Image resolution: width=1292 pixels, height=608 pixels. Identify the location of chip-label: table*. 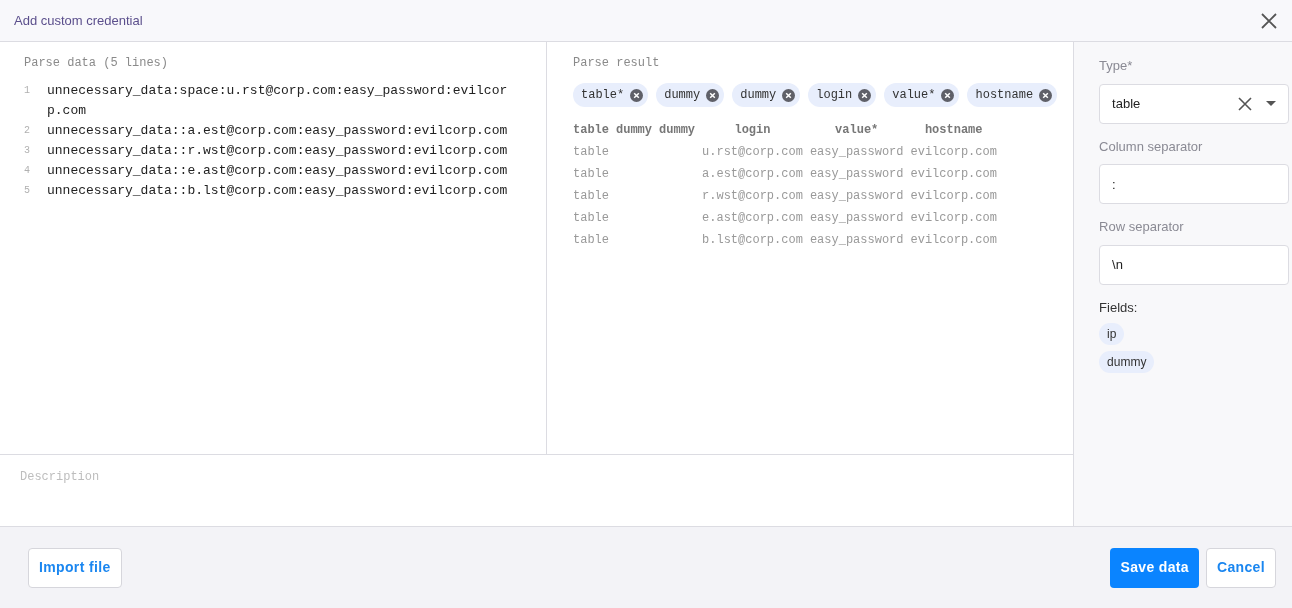
(603, 95).